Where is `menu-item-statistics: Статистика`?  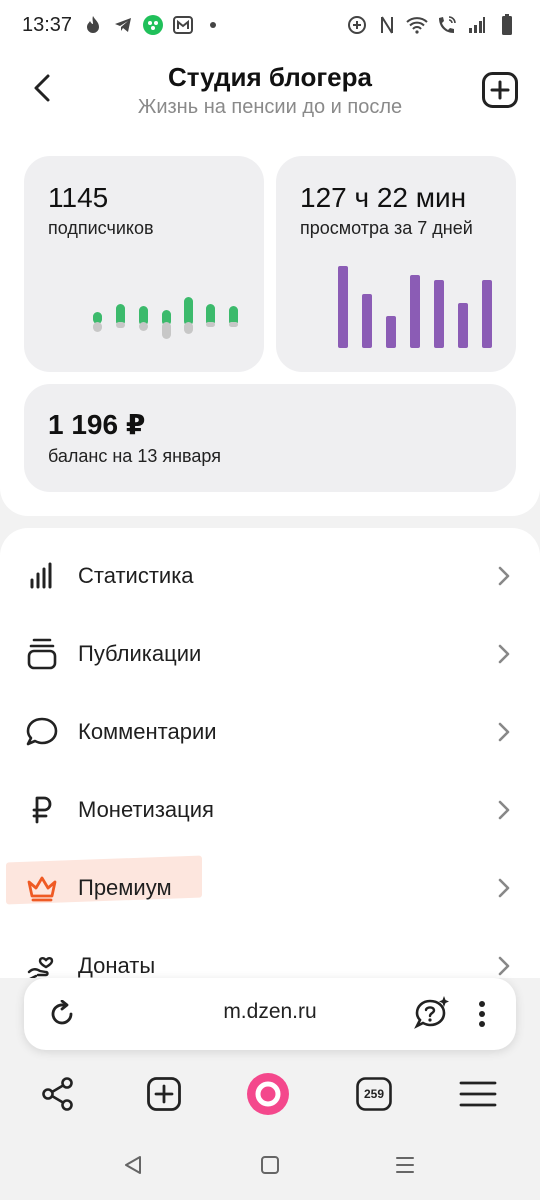
menu-item-statistics: Статистика is located at coordinates (270, 576).